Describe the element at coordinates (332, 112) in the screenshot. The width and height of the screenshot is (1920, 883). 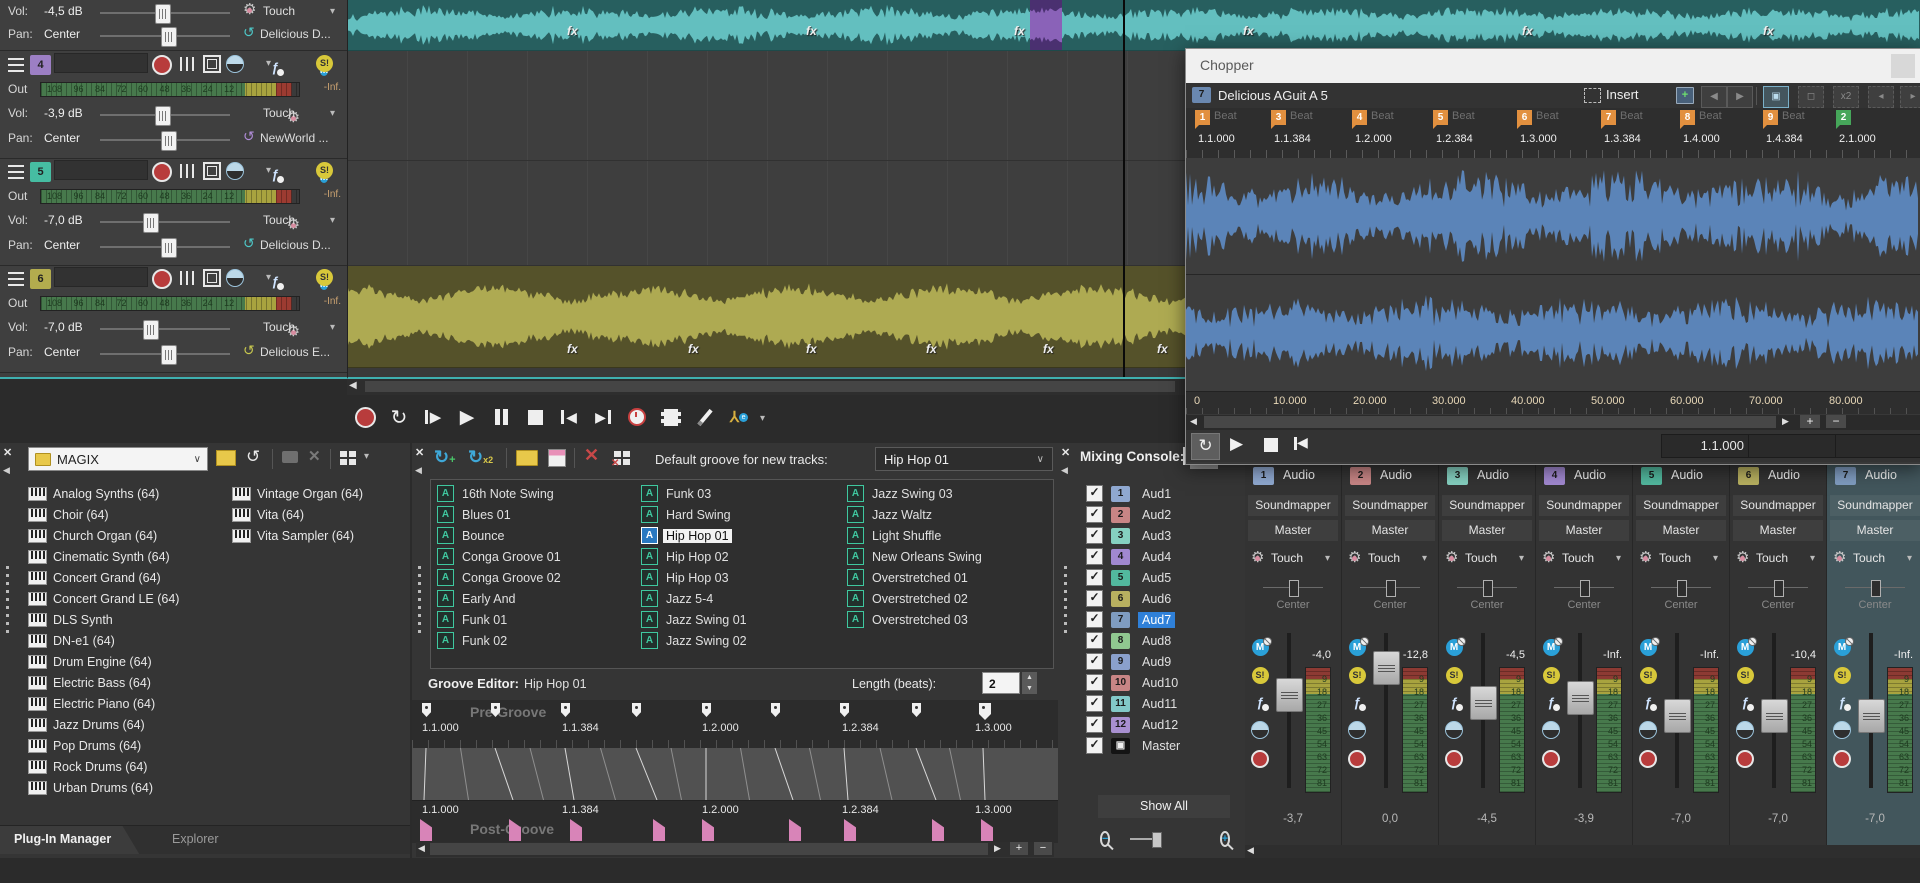
I see `chevron-down-icon` at that location.